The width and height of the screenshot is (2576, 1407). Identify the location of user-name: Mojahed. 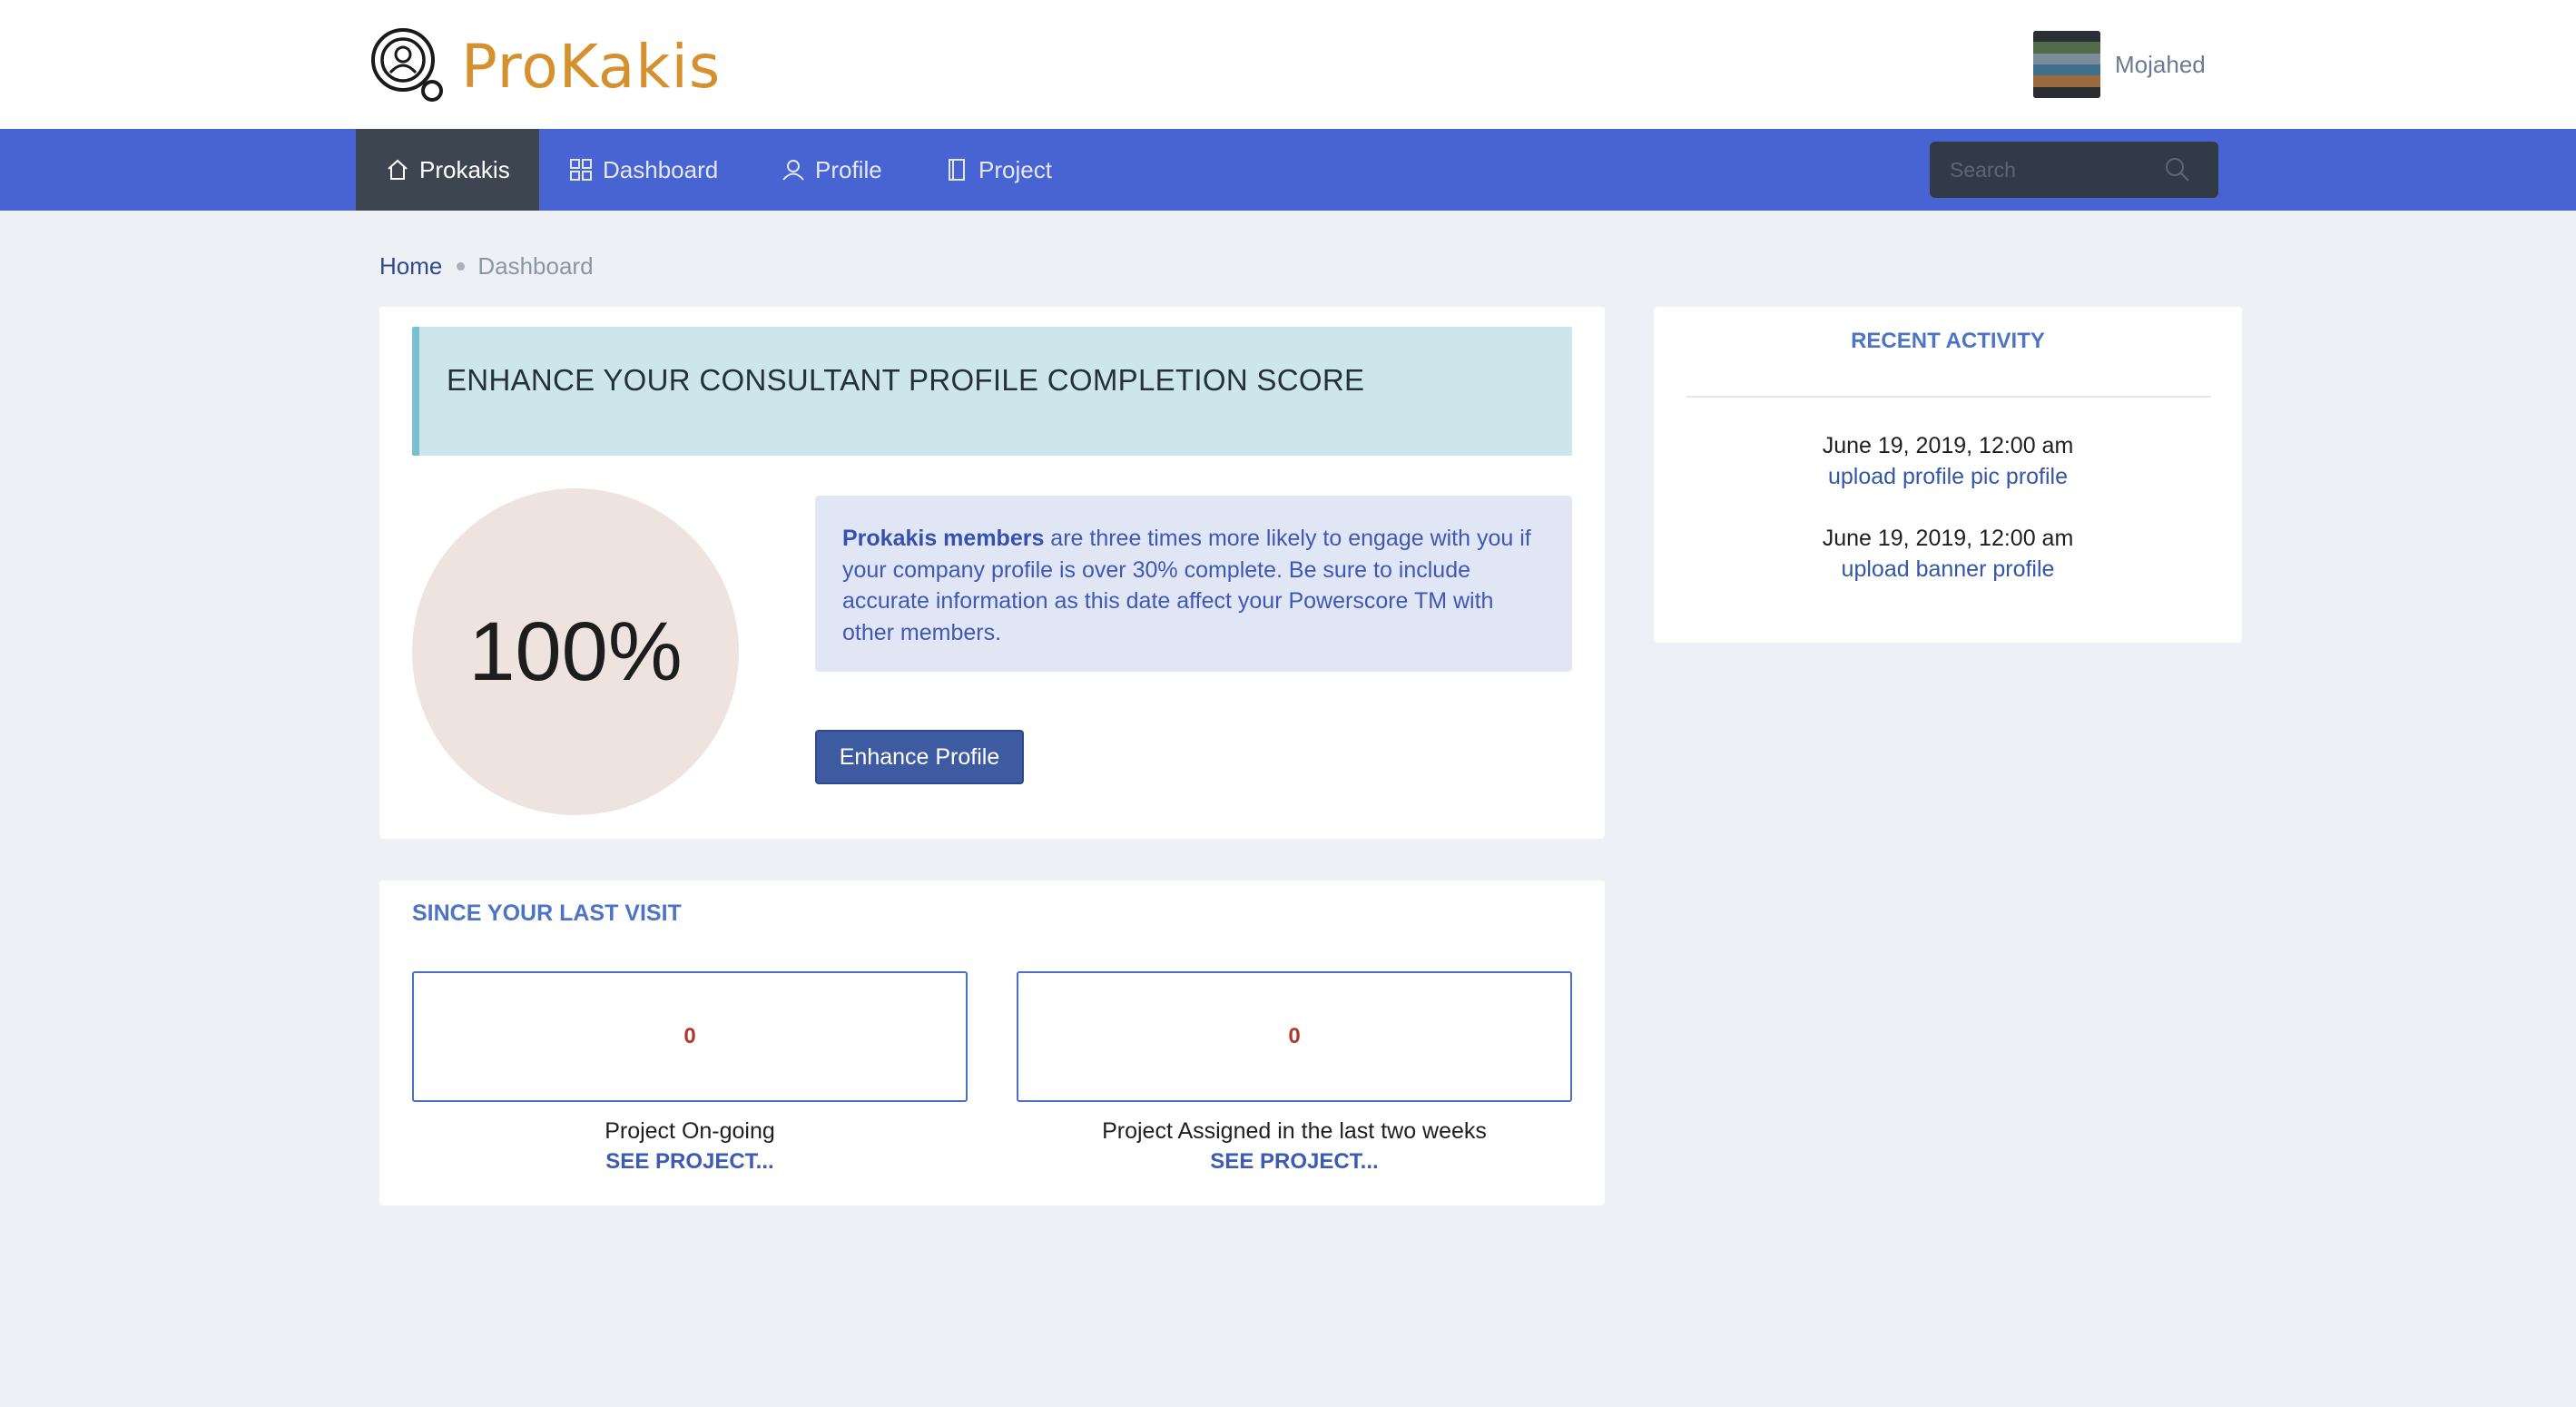
(2160, 65).